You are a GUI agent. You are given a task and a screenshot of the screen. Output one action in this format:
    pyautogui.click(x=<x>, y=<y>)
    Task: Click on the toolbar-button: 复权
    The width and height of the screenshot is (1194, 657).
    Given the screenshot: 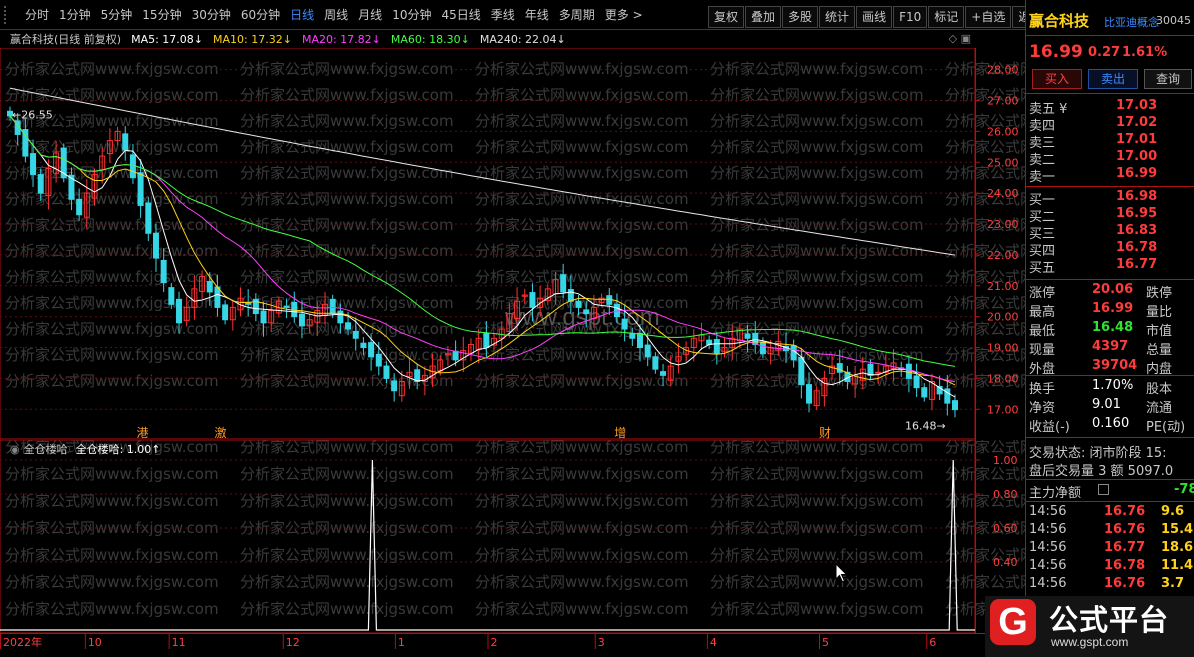 What is the action you would take?
    pyautogui.click(x=726, y=17)
    